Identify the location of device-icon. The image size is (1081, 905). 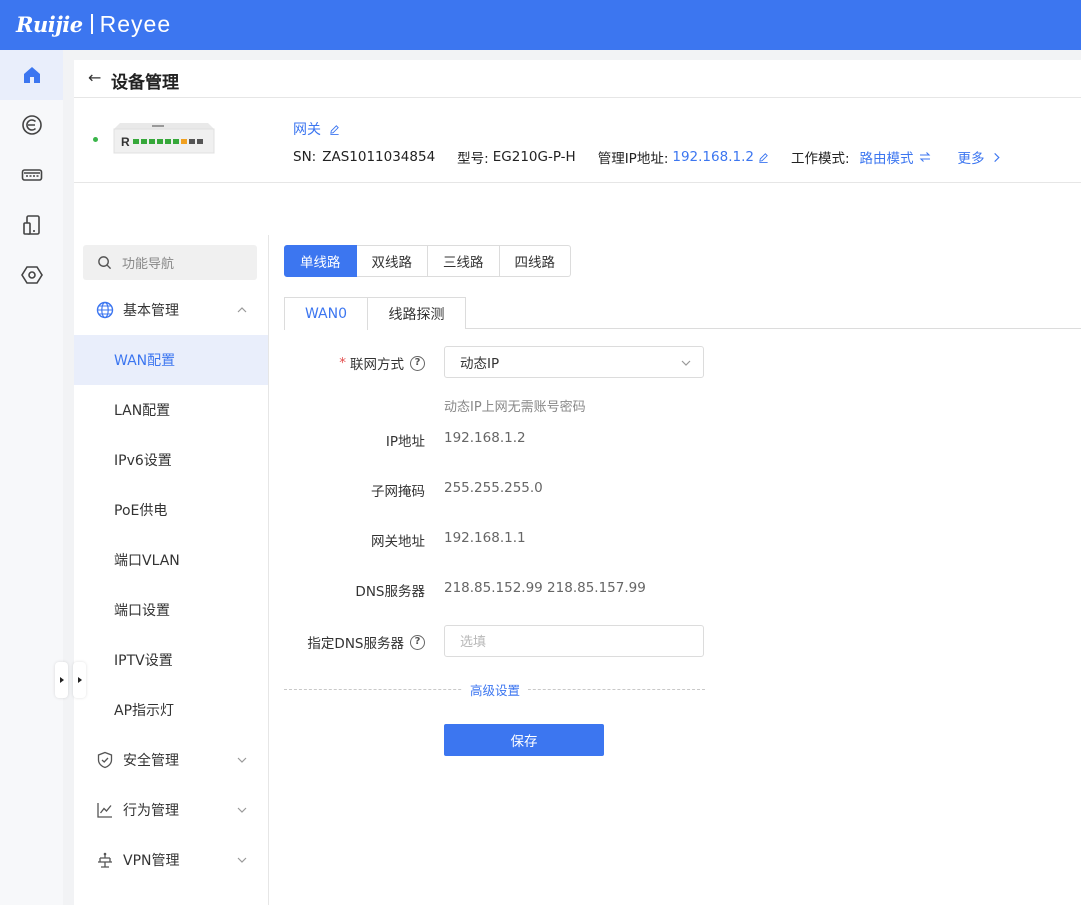
(31, 225).